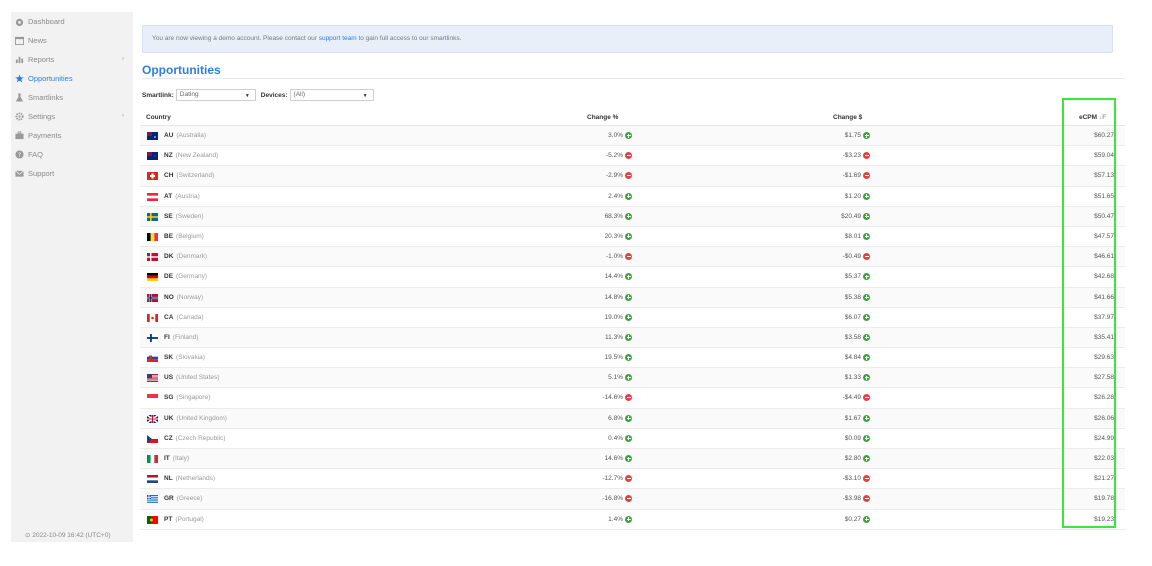 This screenshot has height=566, width=1152. I want to click on flag-pt-icon, so click(152, 519).